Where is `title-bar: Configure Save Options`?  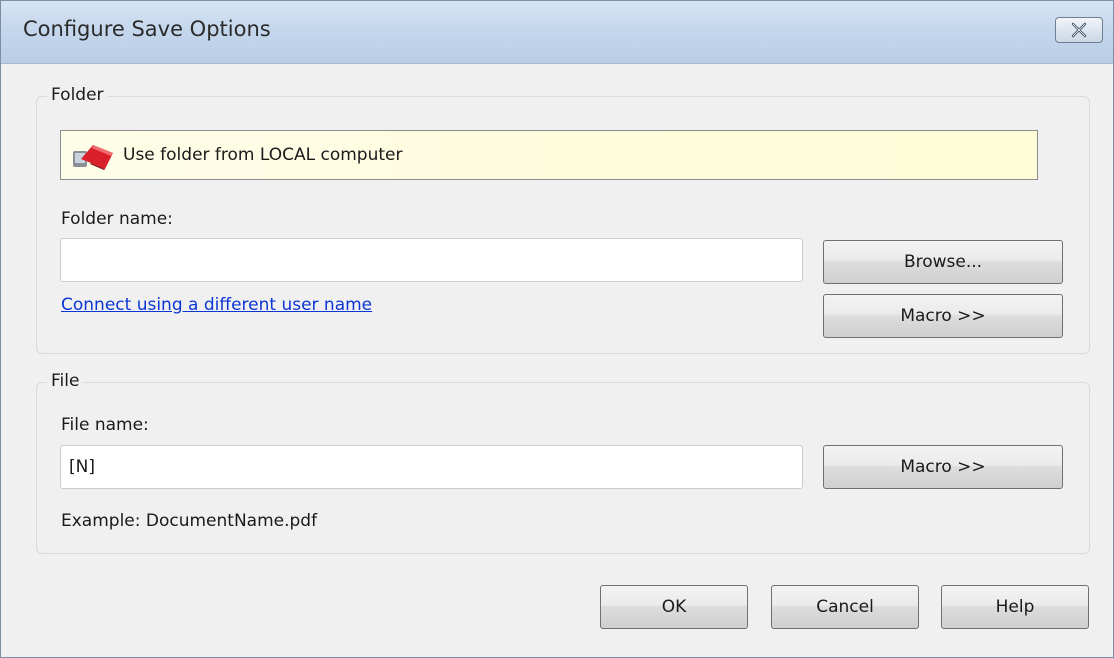
title-bar: Configure Save Options is located at coordinates (557, 32).